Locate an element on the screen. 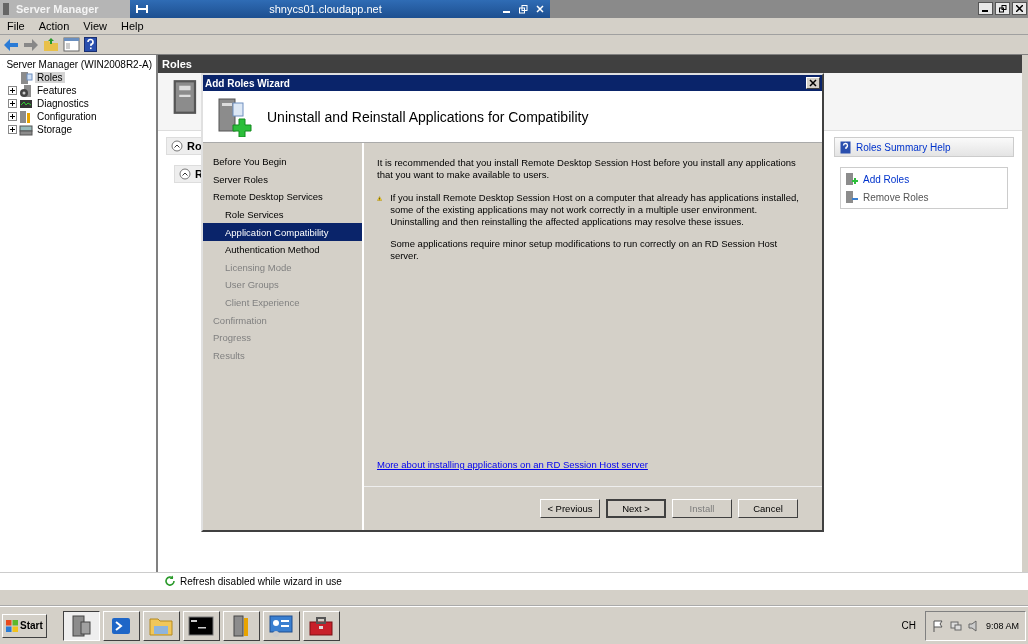  terminal-icon is located at coordinates (201, 625).